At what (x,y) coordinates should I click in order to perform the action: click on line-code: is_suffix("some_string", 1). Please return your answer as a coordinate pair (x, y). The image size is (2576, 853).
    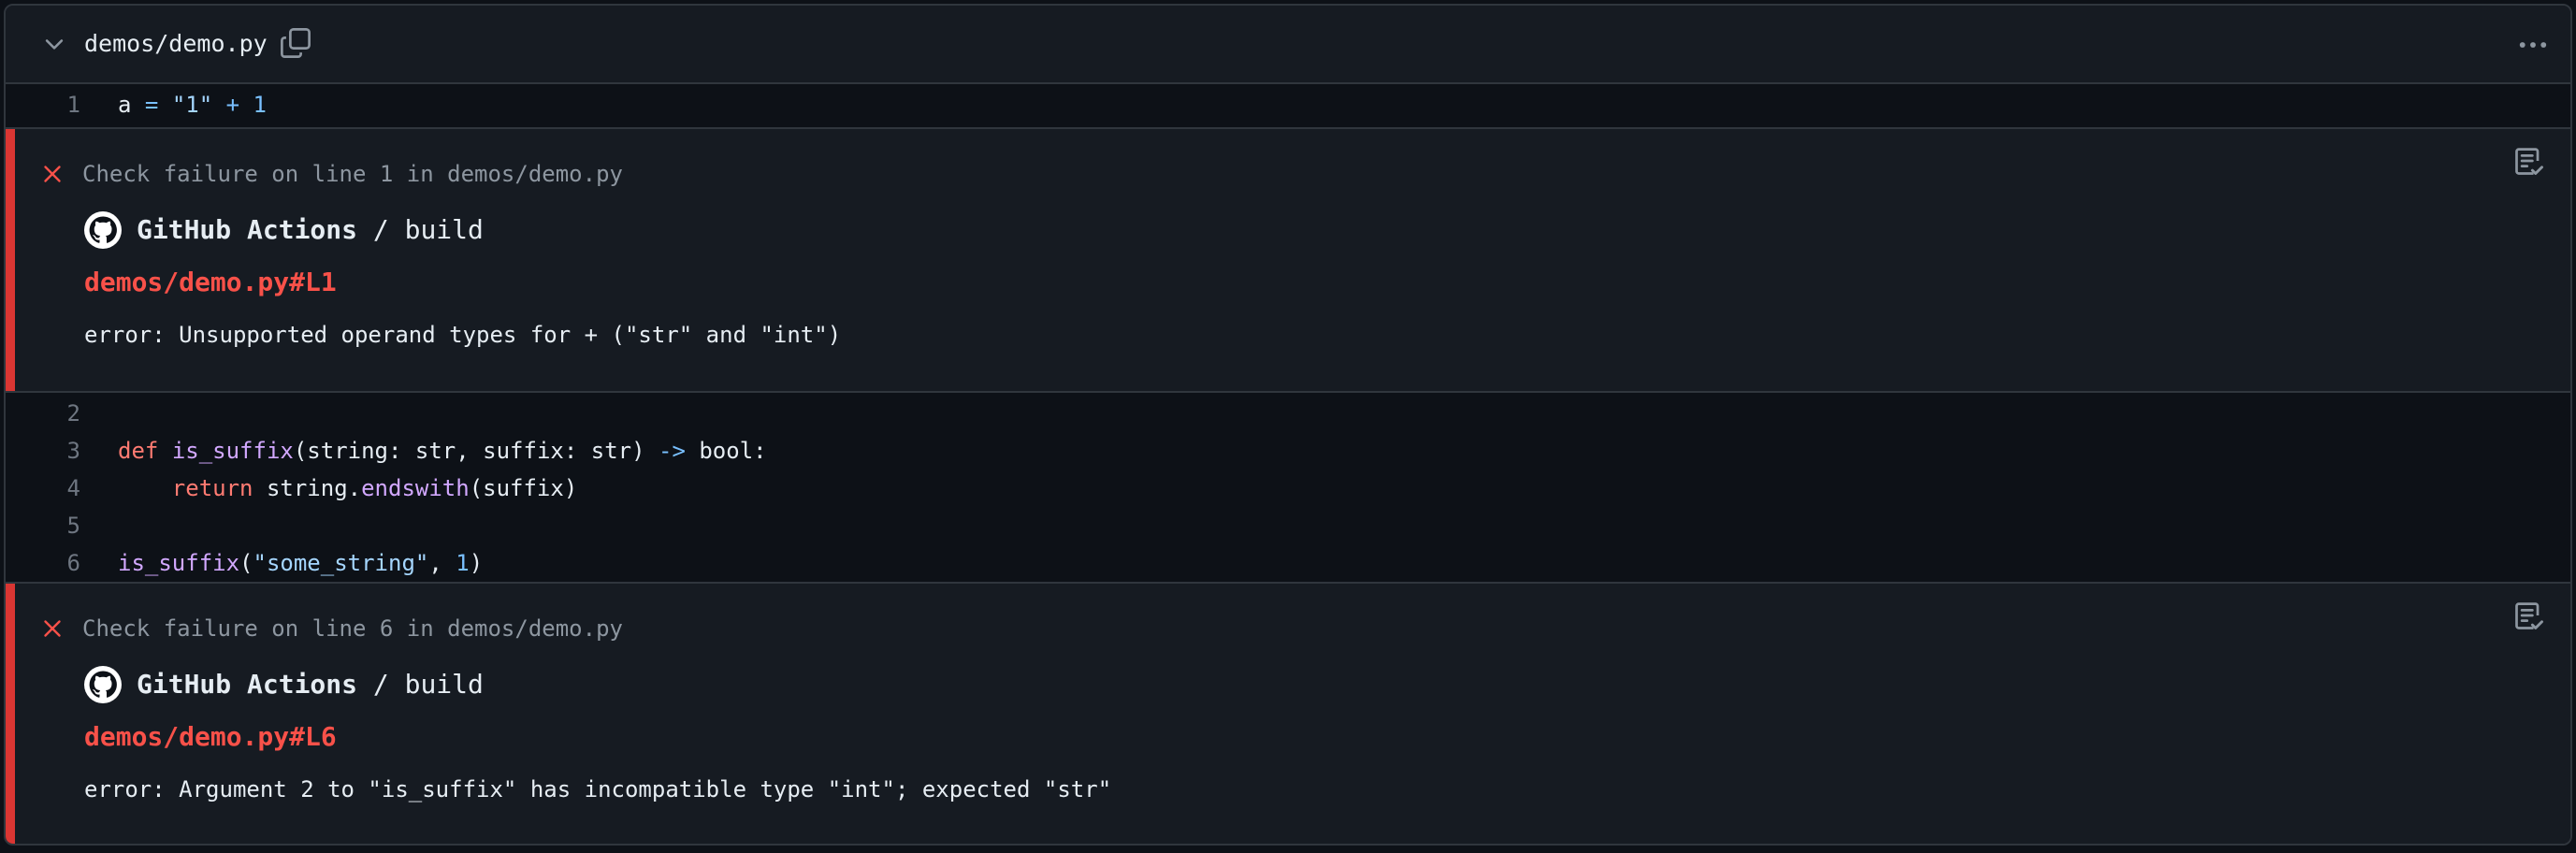
    Looking at the image, I should click on (301, 563).